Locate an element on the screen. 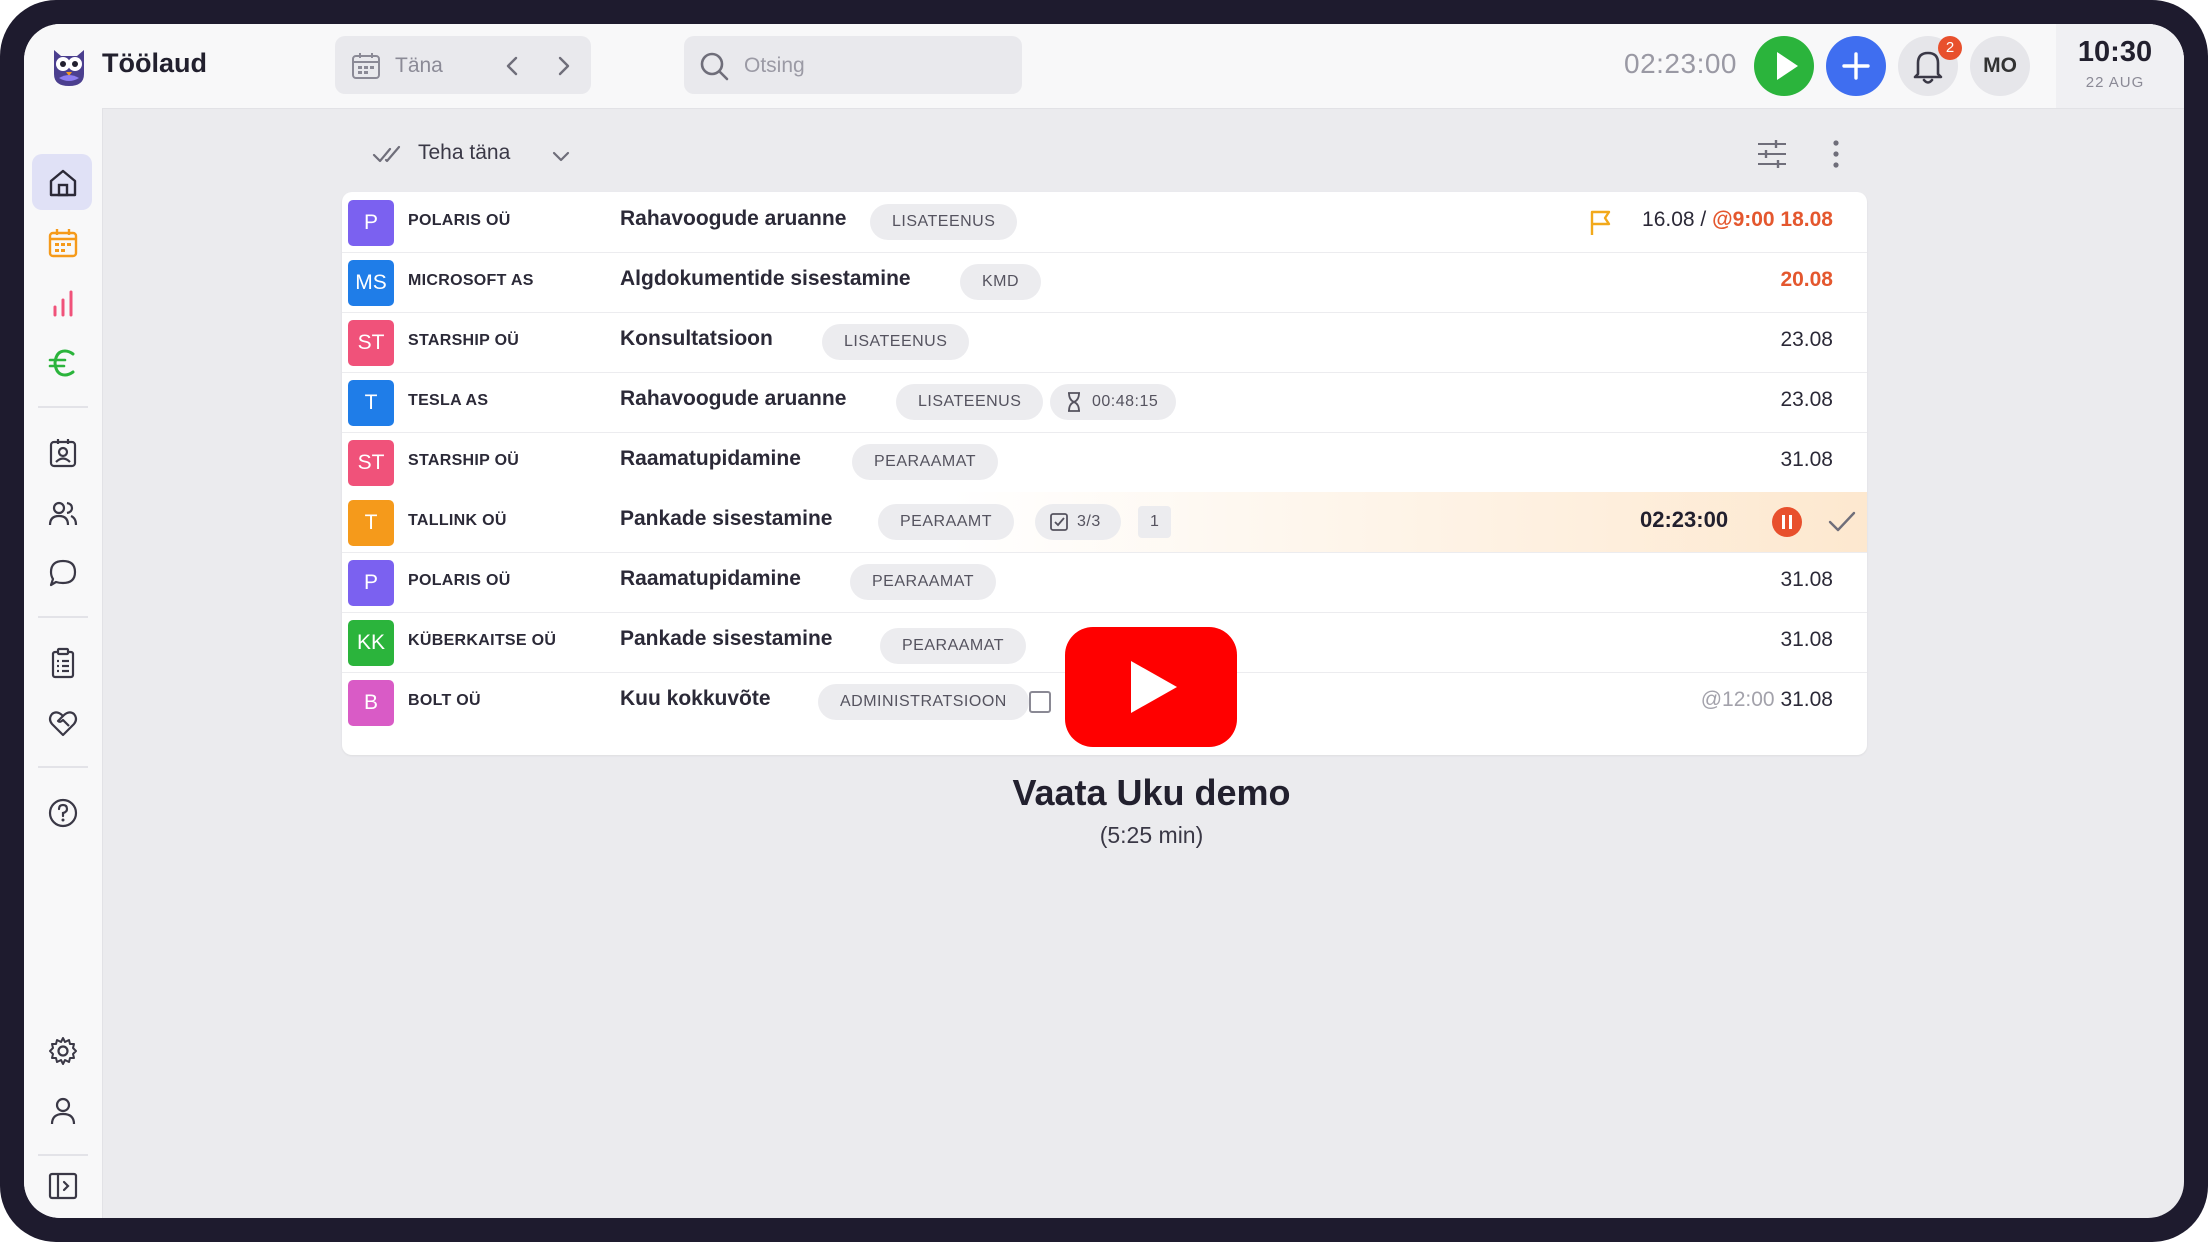  collapse-sidebar-button is located at coordinates (62, 1182).